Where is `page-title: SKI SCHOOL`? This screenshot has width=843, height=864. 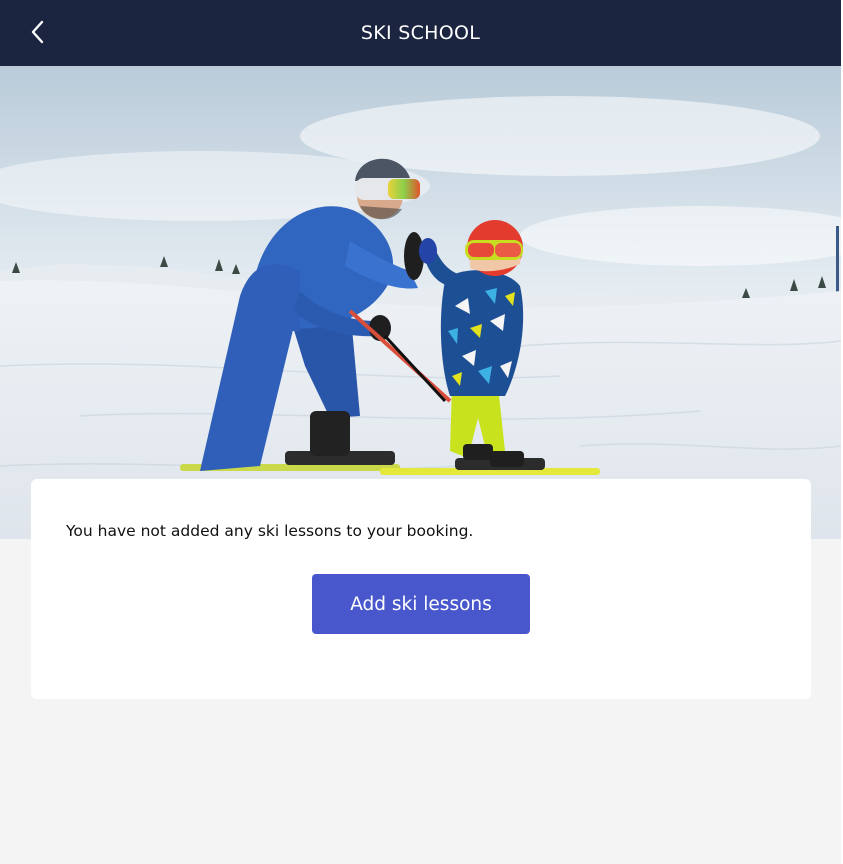 page-title: SKI SCHOOL is located at coordinates (420, 33).